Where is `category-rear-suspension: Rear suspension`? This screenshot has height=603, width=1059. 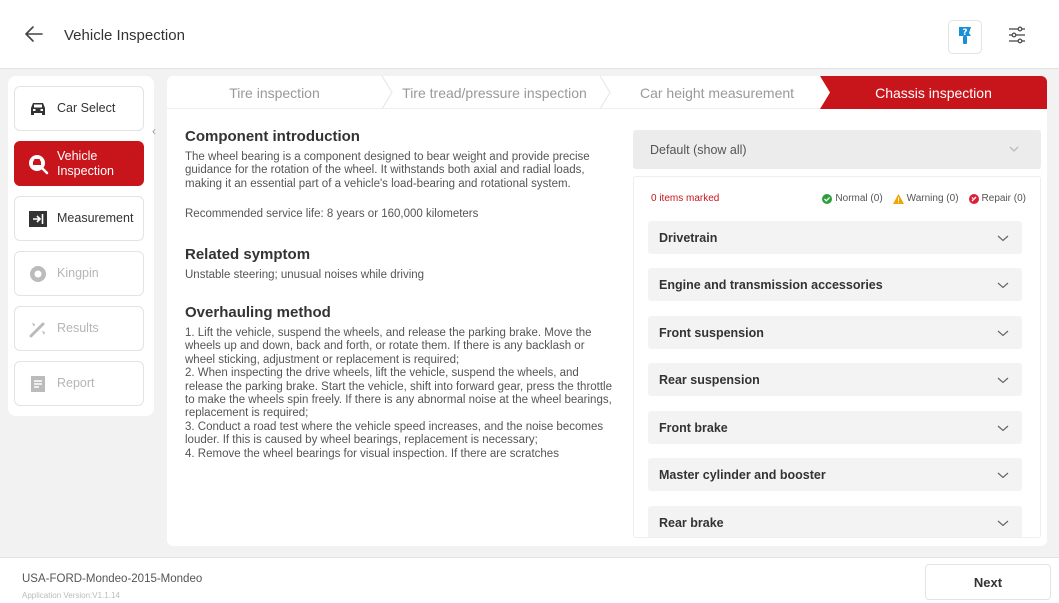 category-rear-suspension: Rear suspension is located at coordinates (835, 379).